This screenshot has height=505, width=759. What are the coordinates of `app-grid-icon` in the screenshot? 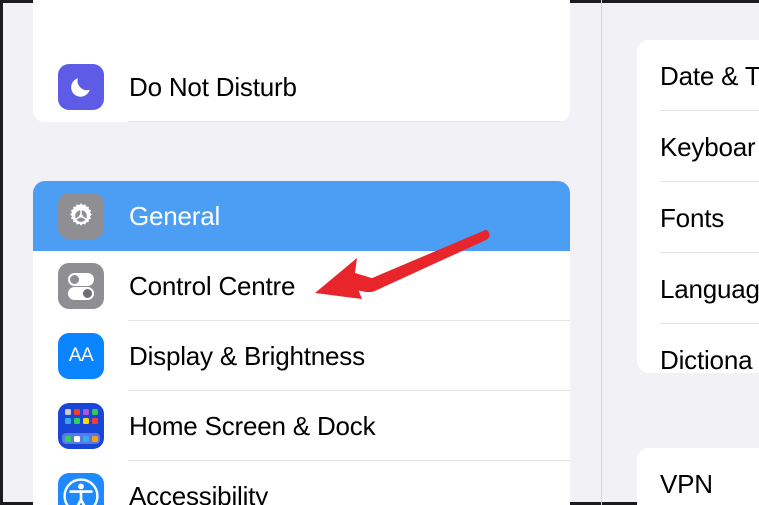 It's located at (81, 426).